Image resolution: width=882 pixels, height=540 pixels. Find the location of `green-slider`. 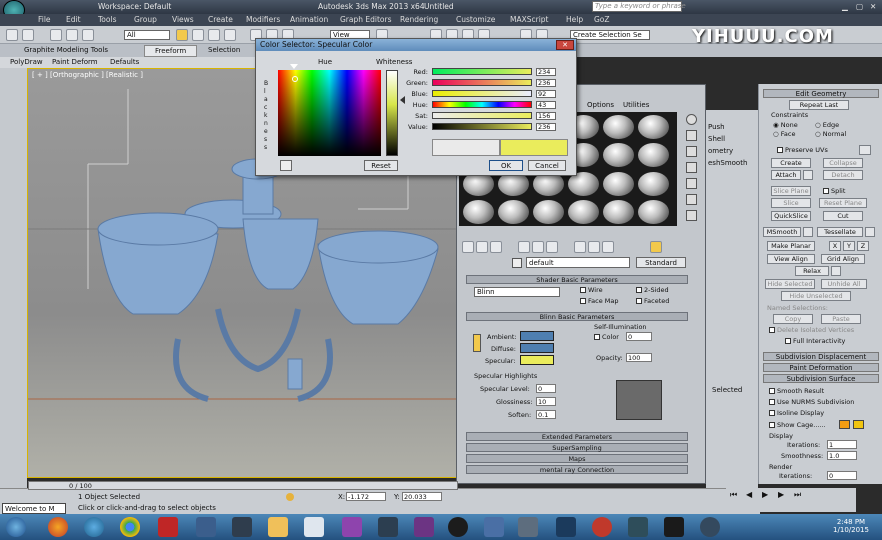

green-slider is located at coordinates (482, 82).